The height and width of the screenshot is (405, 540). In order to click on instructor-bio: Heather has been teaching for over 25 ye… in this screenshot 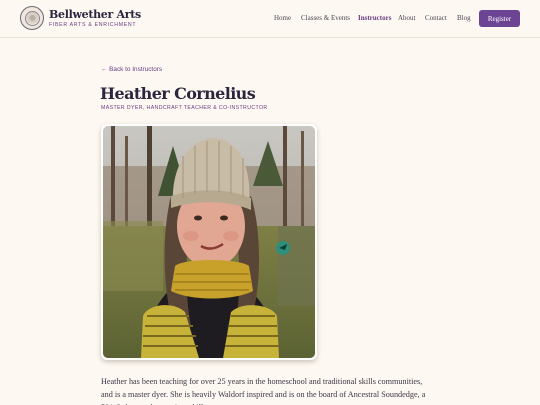, I will do `click(263, 391)`.